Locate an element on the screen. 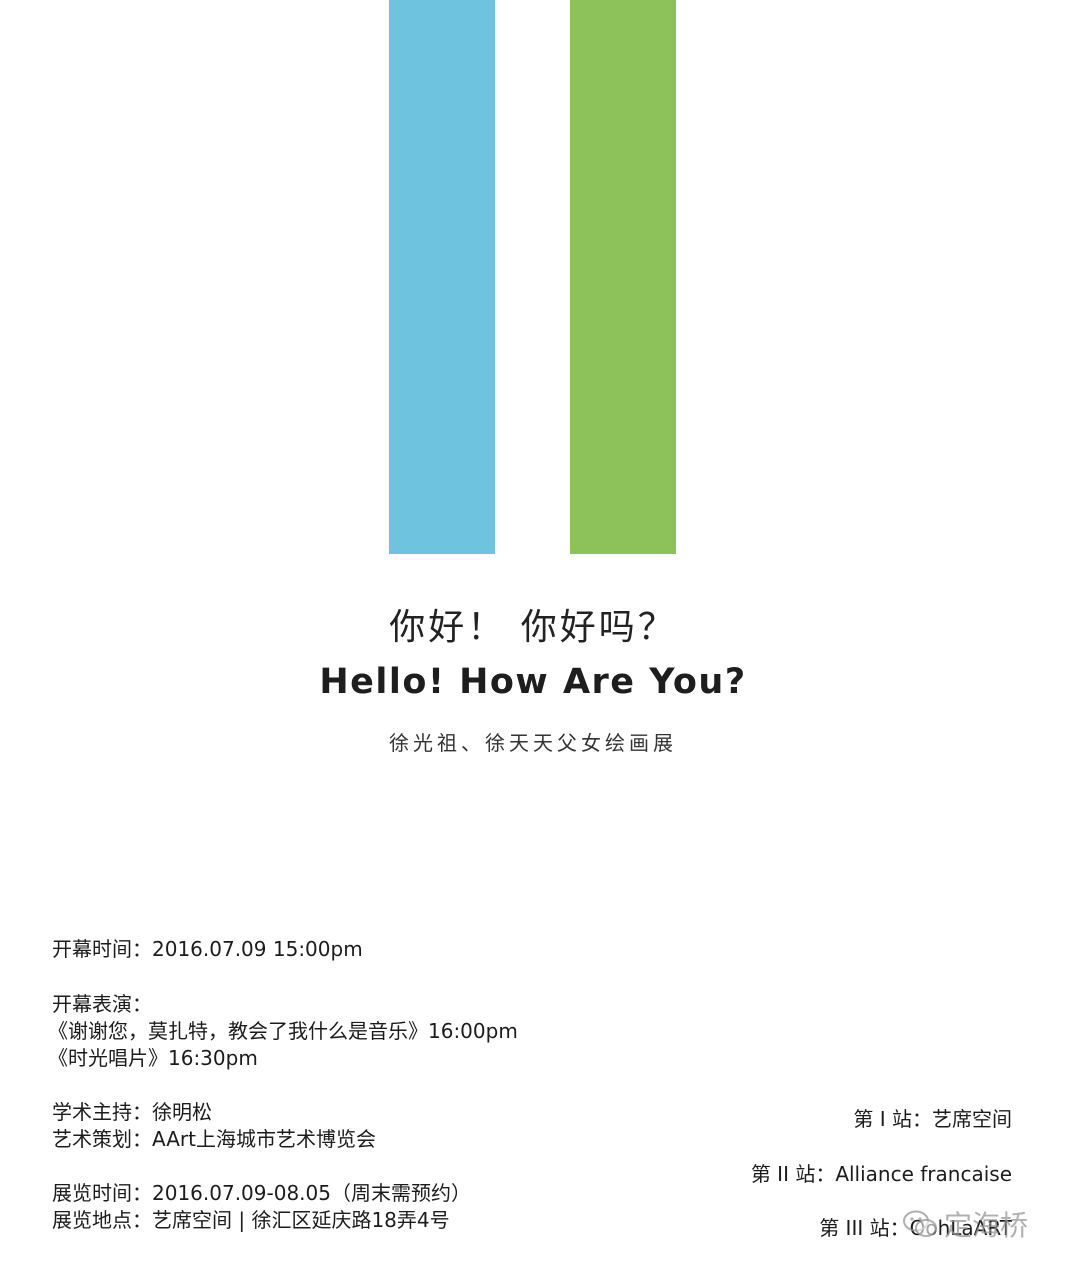  title-english: Hello! How Are You? is located at coordinates (533, 682).